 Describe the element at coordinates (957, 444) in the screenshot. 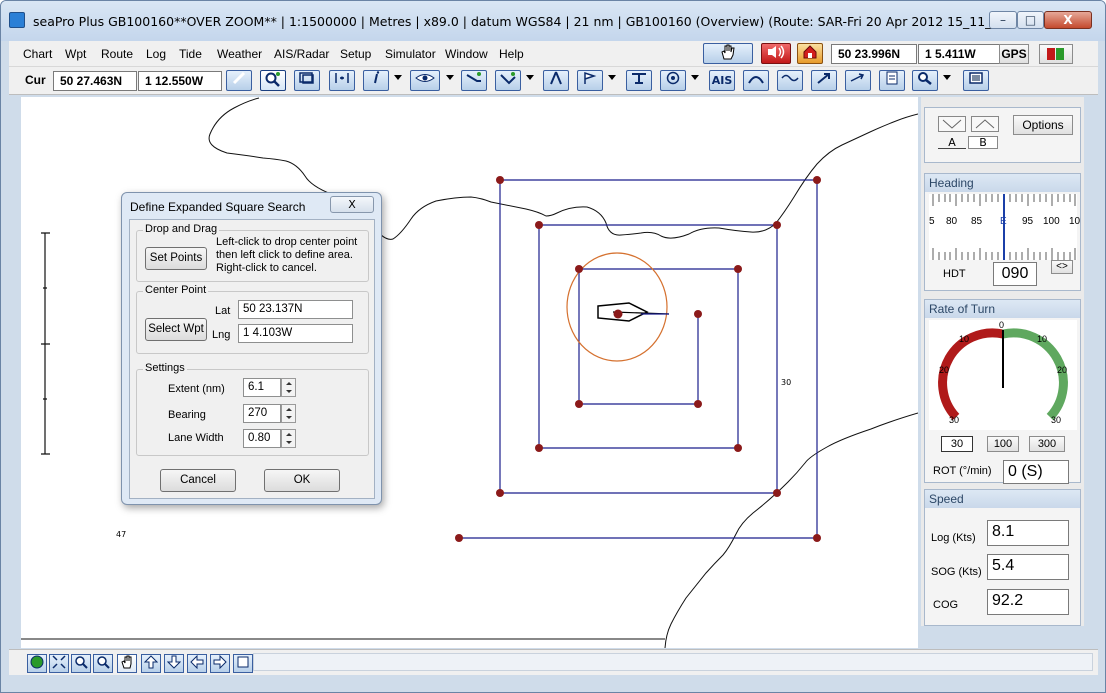

I see `rot-range-30-button: 30` at that location.